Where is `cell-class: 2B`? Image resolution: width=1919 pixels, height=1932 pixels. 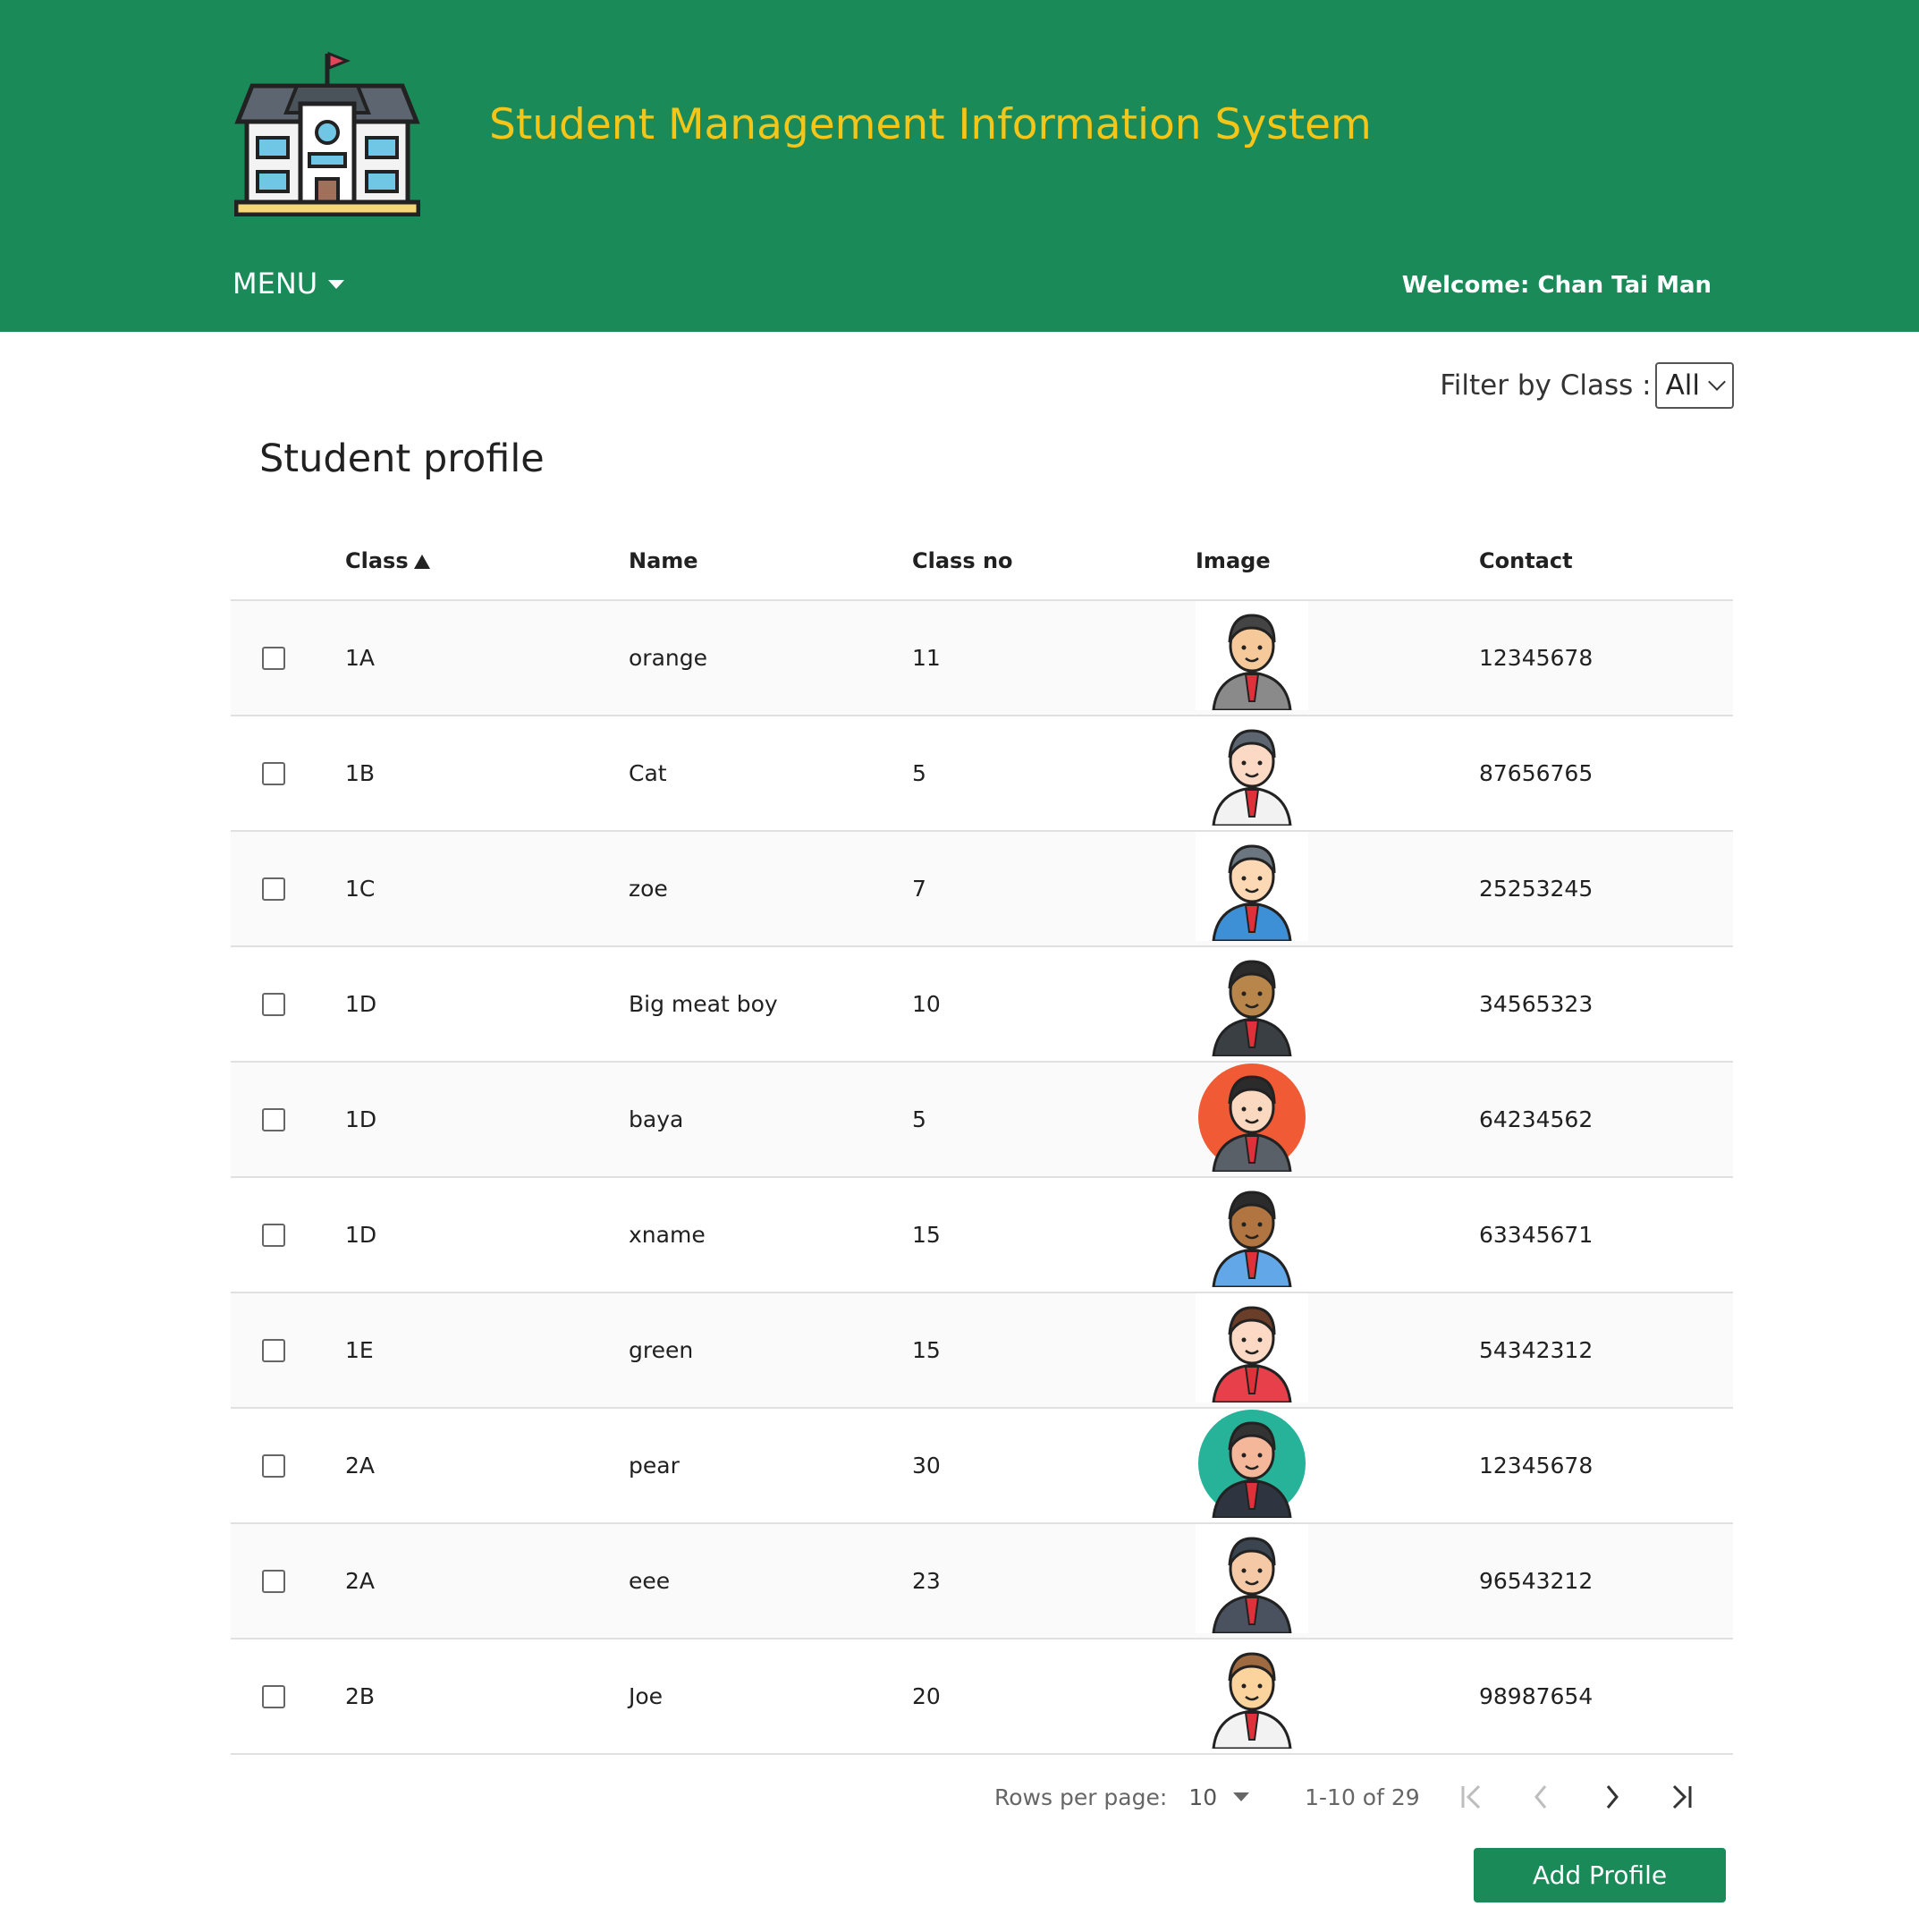 cell-class: 2B is located at coordinates (360, 1696).